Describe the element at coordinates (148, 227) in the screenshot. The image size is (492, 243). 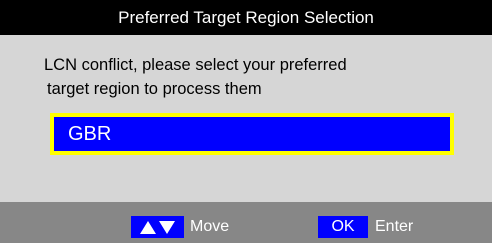
I see `up-arrow-icon` at that location.